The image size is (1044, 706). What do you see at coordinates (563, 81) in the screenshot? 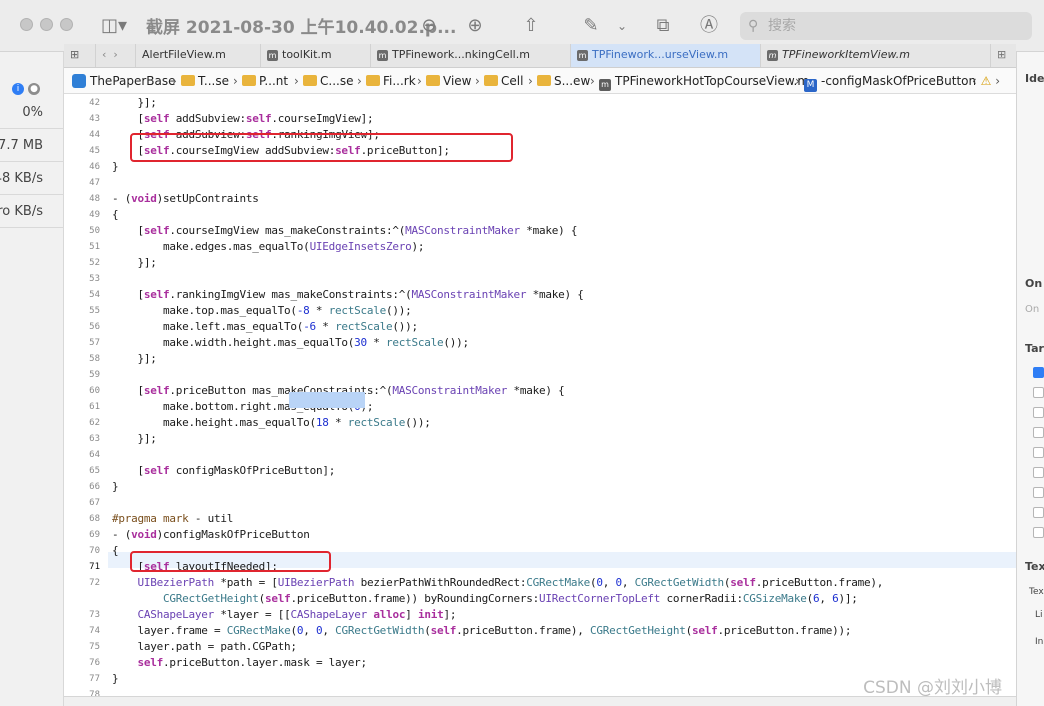
I see `breadcrumb-folder: S...ew` at bounding box center [563, 81].